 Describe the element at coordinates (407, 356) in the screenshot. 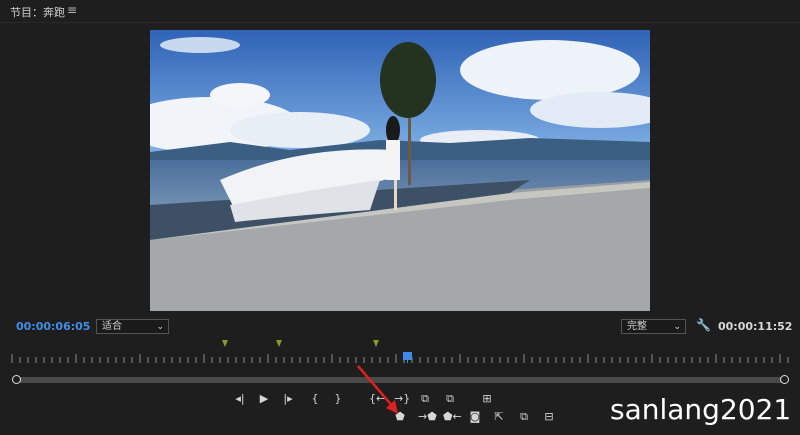

I see `playhead` at that location.